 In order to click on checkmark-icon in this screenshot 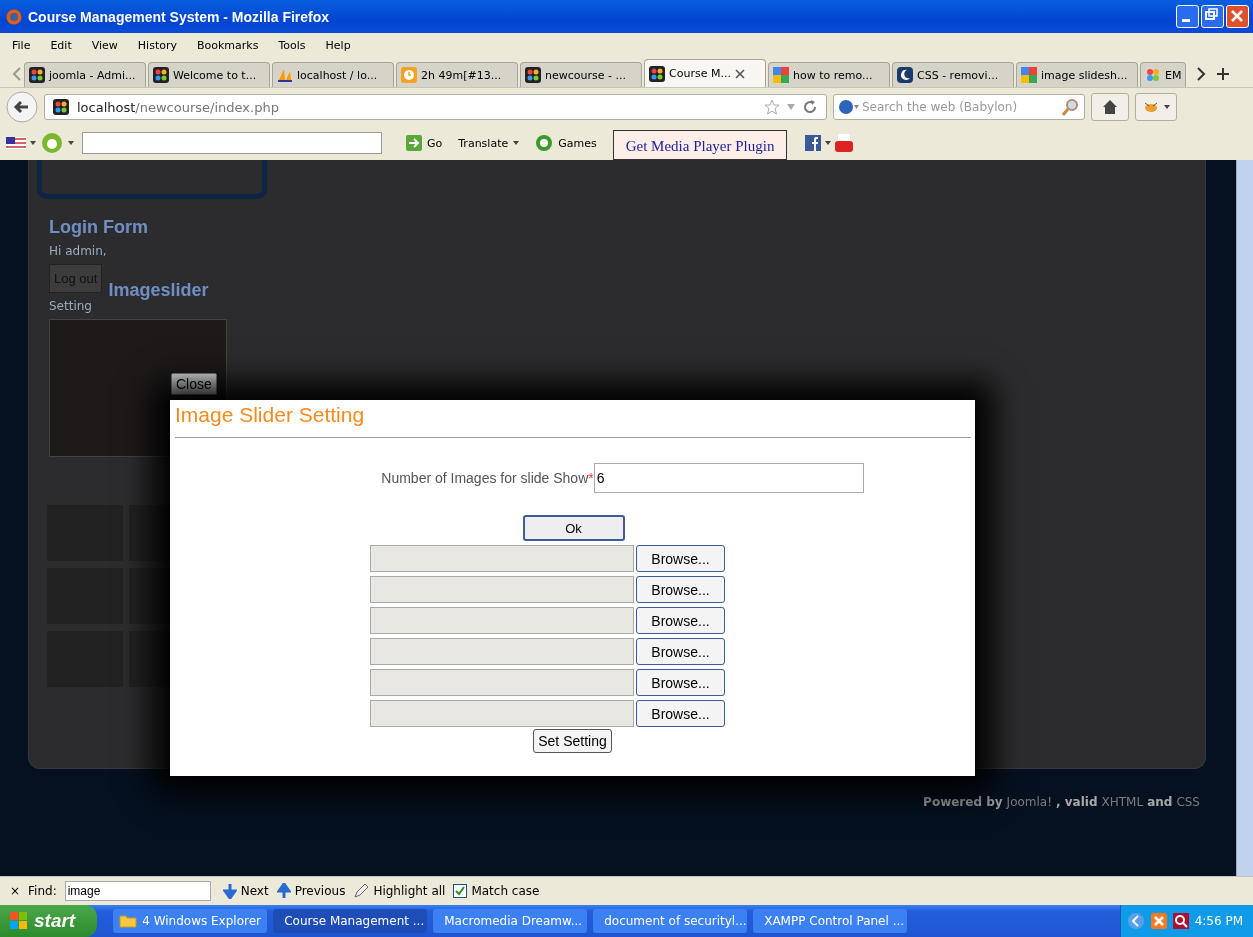, I will do `click(460, 891)`.